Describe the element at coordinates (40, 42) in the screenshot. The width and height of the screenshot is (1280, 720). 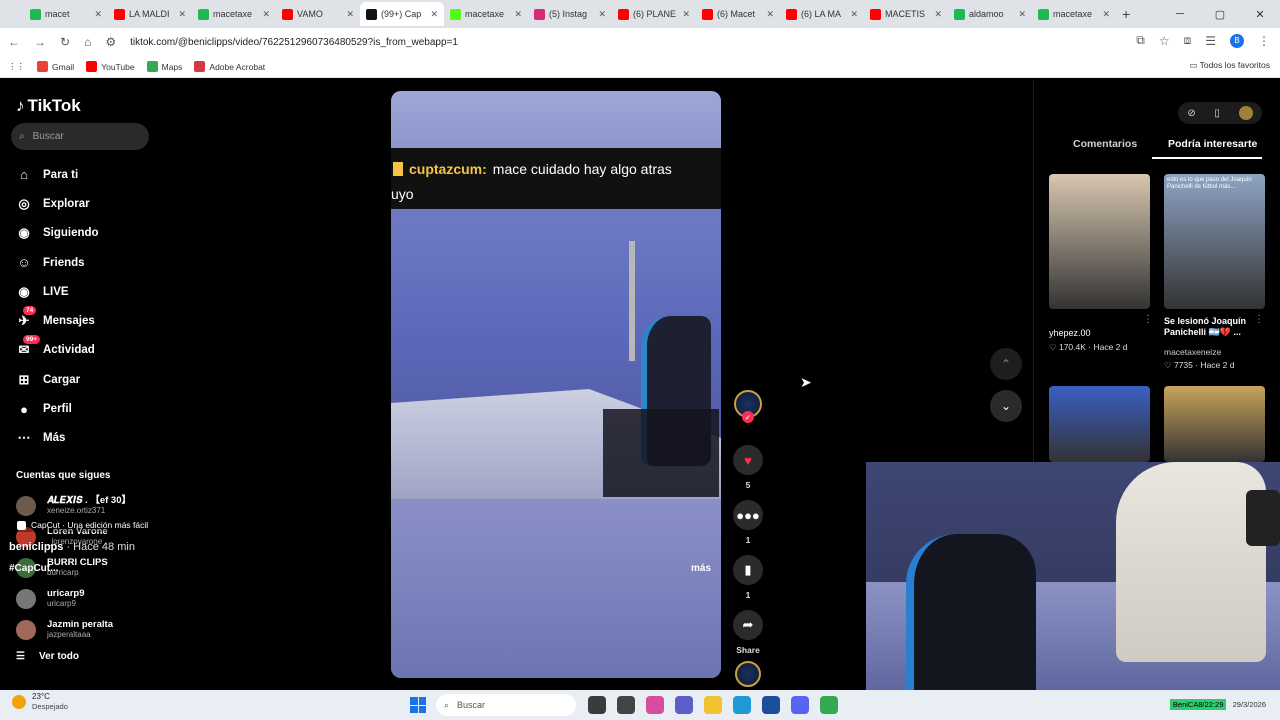
I see `forward-icon: →` at that location.